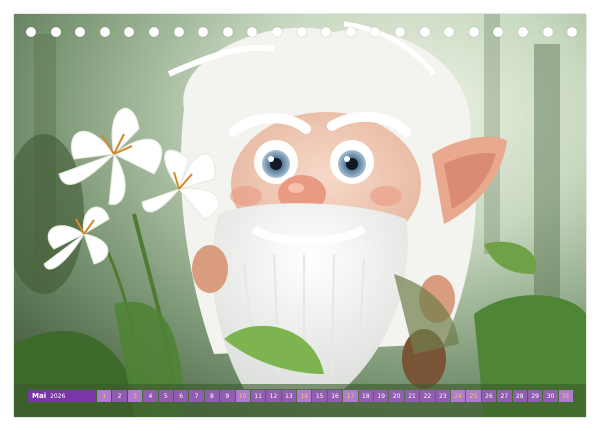  I want to click on month-name: Mai, so click(39, 396).